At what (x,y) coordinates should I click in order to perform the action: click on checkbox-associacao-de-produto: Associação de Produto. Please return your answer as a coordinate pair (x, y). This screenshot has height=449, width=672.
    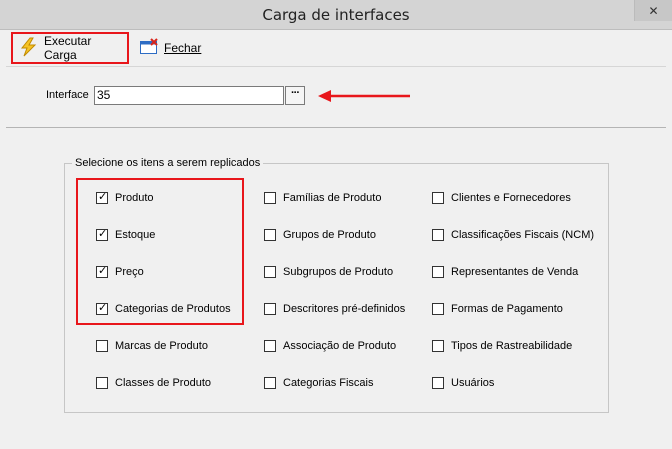
    Looking at the image, I should click on (330, 346).